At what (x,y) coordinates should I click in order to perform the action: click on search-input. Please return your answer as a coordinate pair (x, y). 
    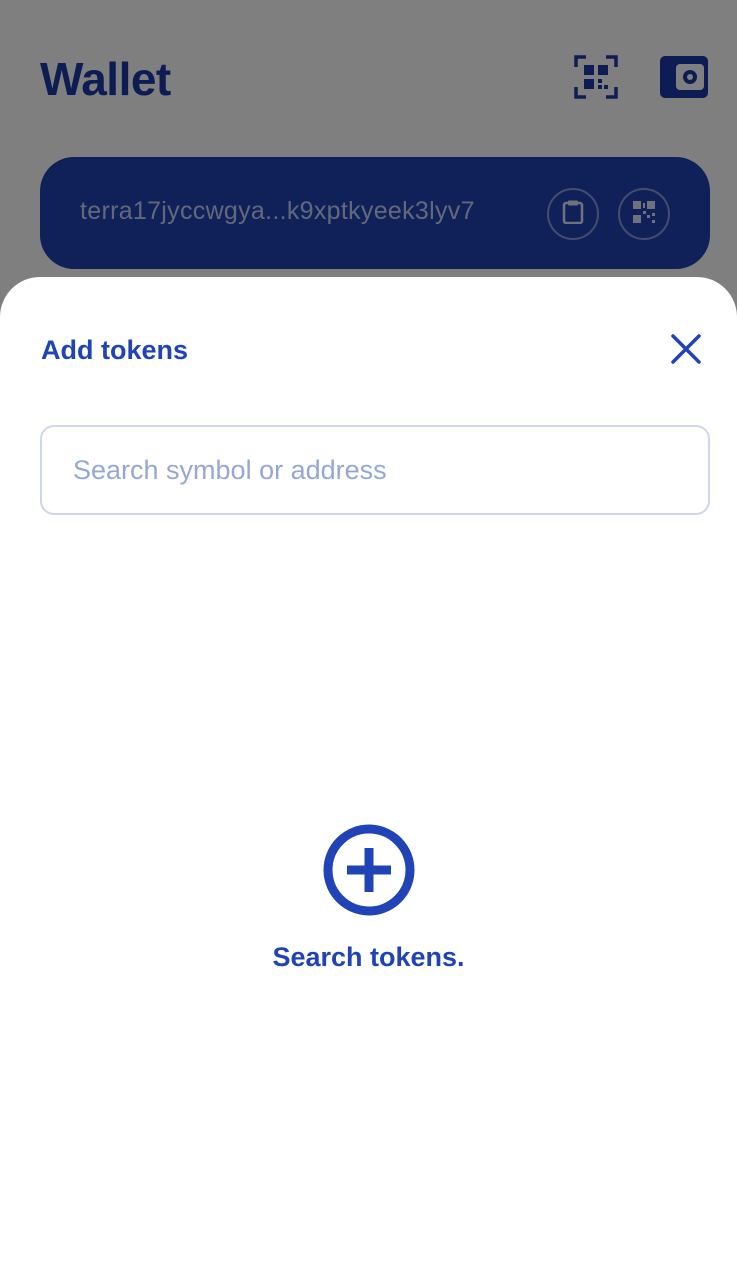
    Looking at the image, I should click on (375, 470).